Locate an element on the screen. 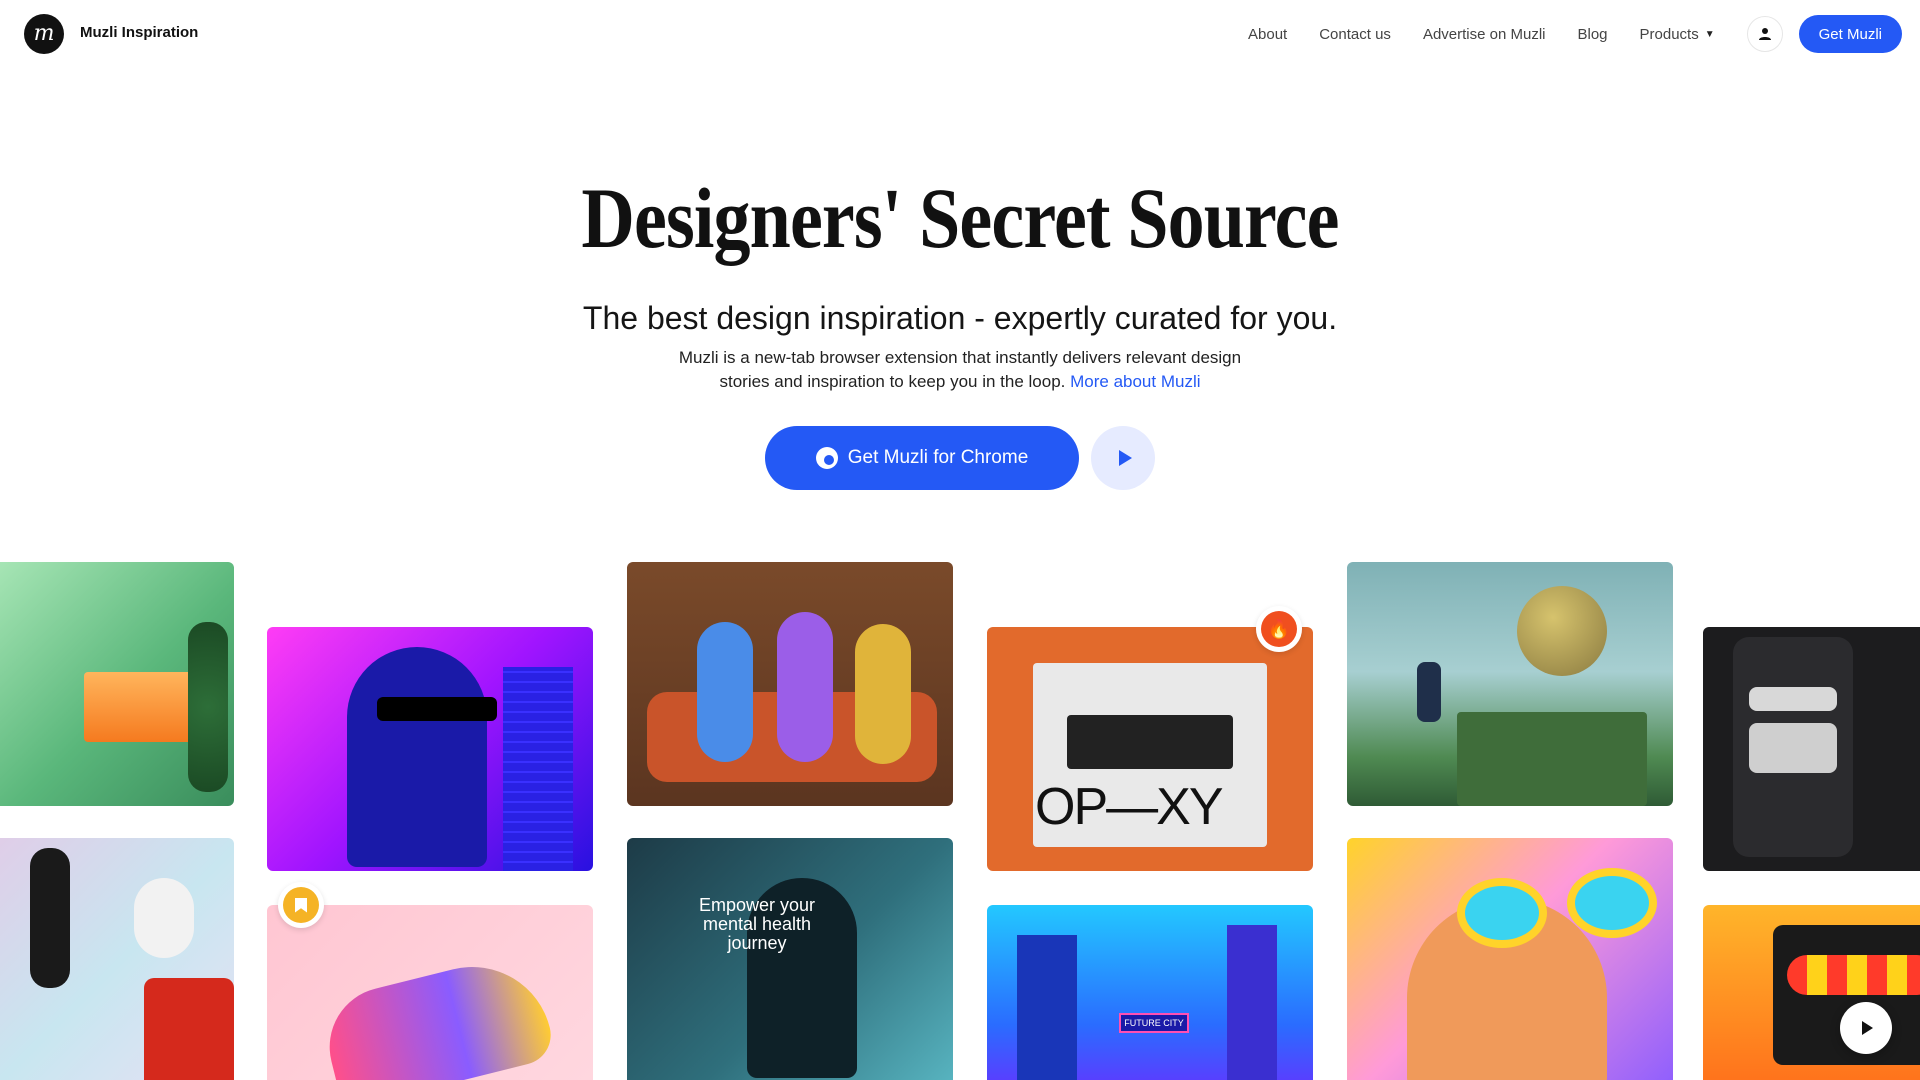  nav-products: Products ▼ is located at coordinates (1677, 34).